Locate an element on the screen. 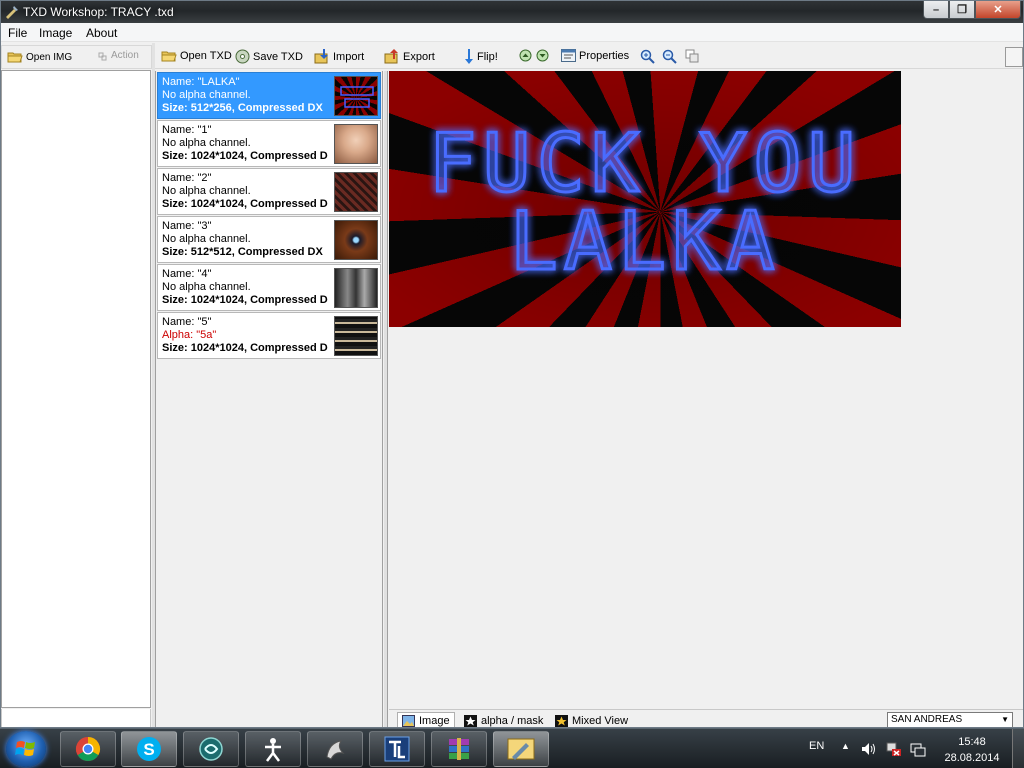  show-desktop-button is located at coordinates (1018, 748).